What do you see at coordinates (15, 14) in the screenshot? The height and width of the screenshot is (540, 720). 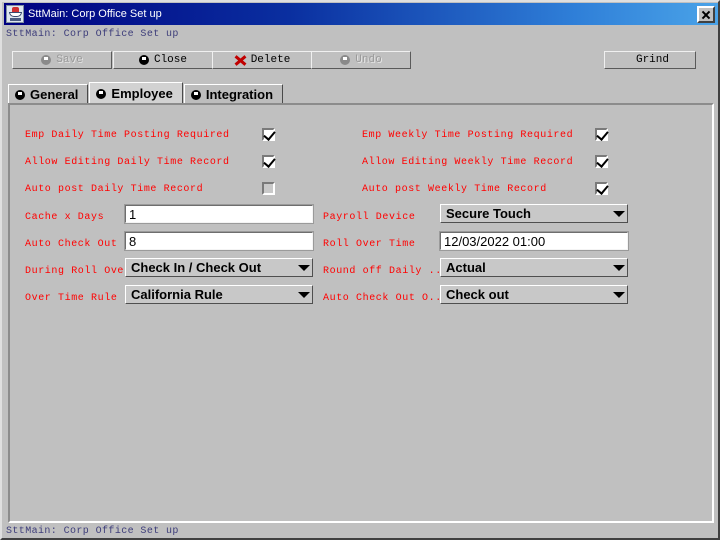 I see `app-icon` at bounding box center [15, 14].